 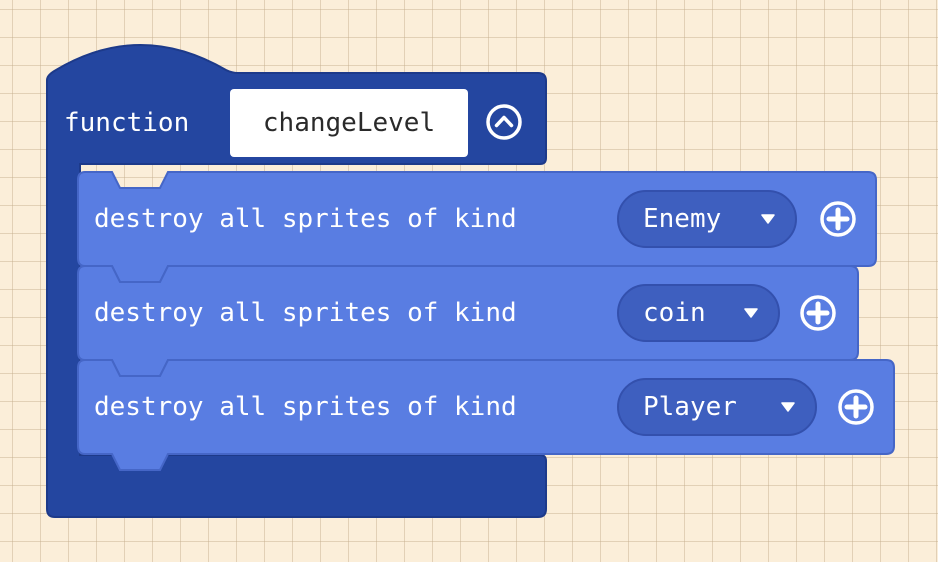 What do you see at coordinates (127, 123) in the screenshot?
I see `function-keyword: function` at bounding box center [127, 123].